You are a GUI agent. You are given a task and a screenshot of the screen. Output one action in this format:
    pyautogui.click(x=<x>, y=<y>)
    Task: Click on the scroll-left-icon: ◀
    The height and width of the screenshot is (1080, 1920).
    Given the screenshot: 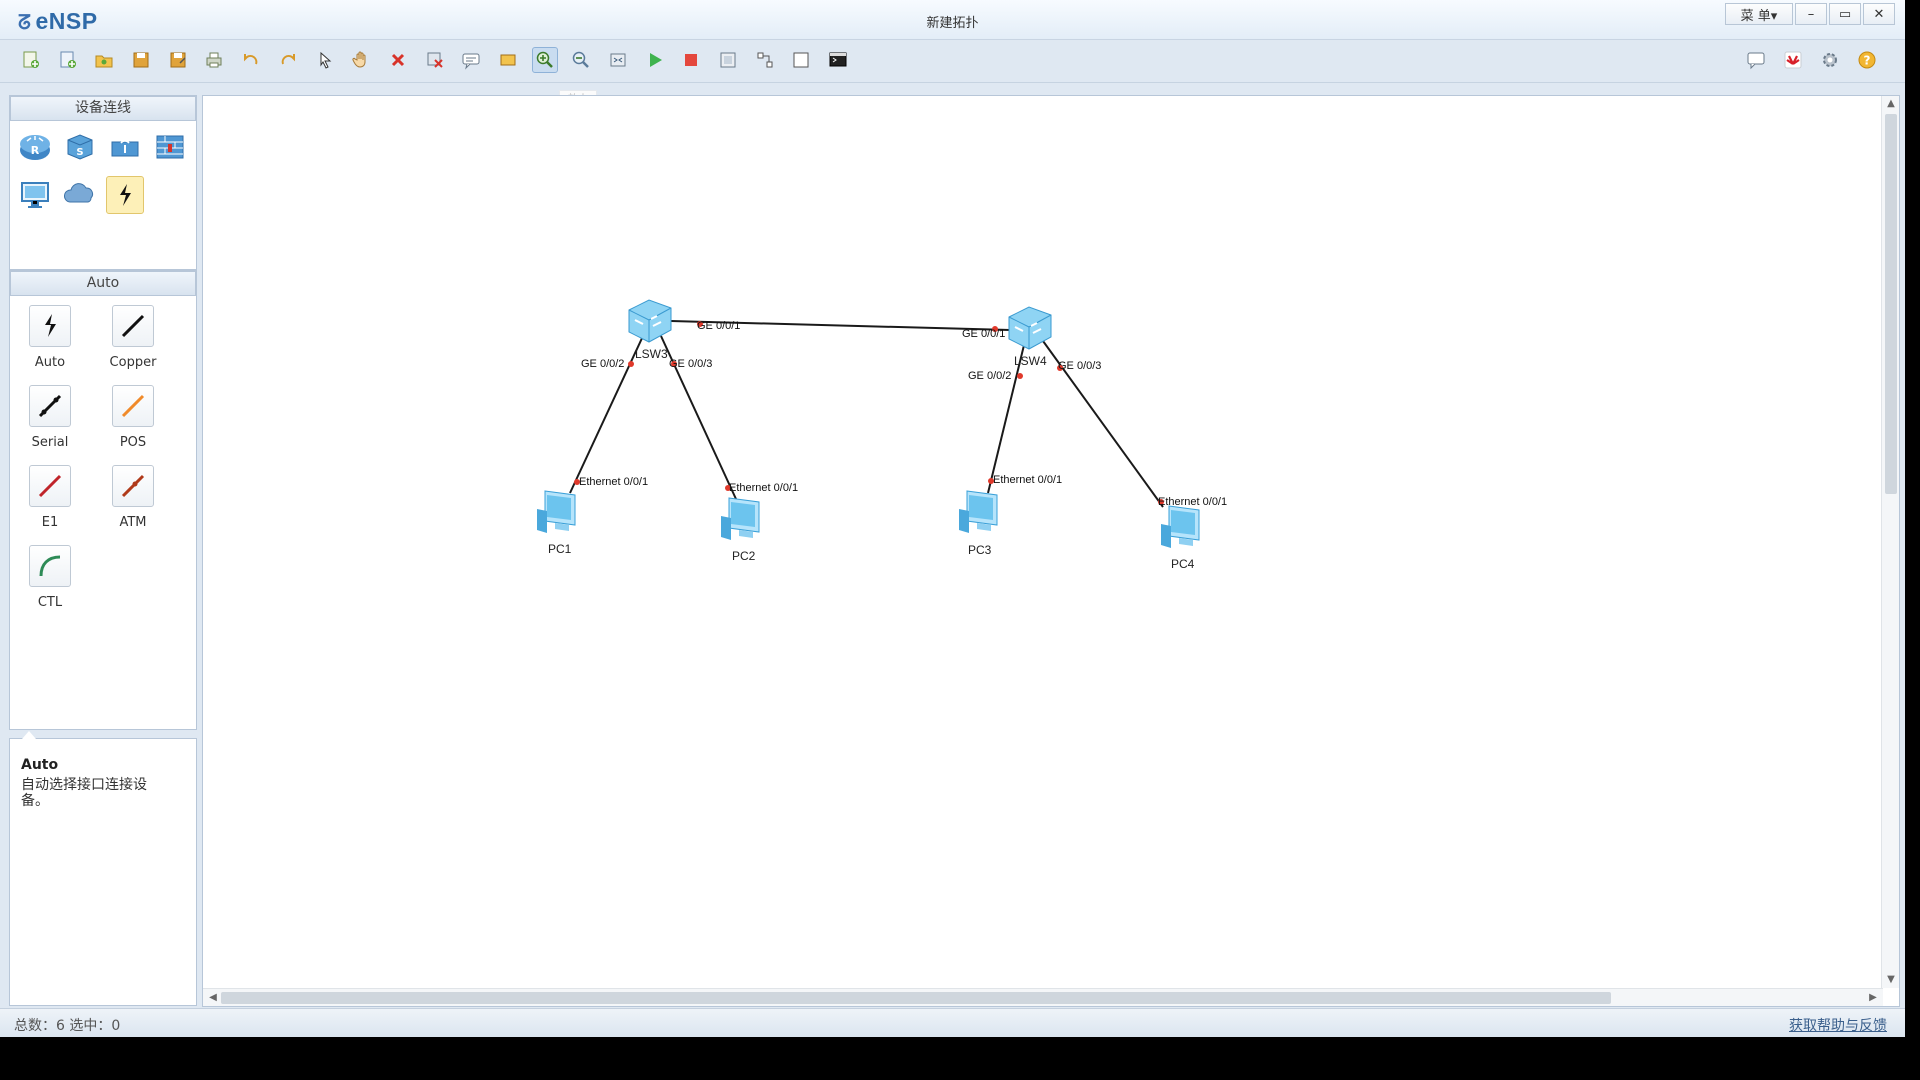 What is the action you would take?
    pyautogui.click(x=213, y=998)
    